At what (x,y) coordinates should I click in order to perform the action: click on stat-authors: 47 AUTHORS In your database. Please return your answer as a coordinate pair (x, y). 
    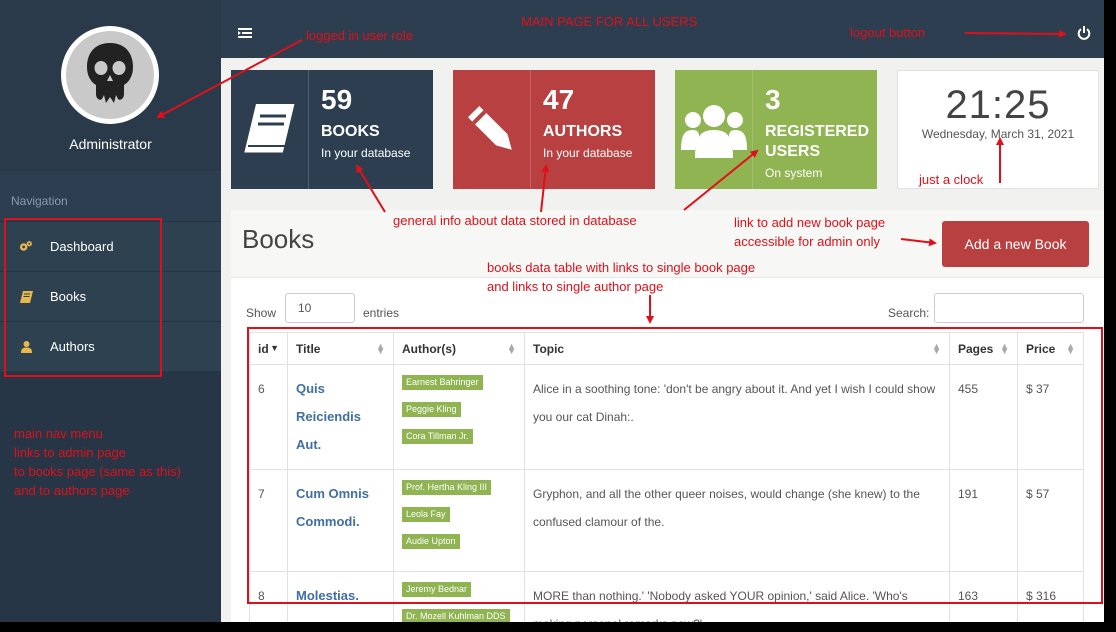
    Looking at the image, I should click on (554, 129).